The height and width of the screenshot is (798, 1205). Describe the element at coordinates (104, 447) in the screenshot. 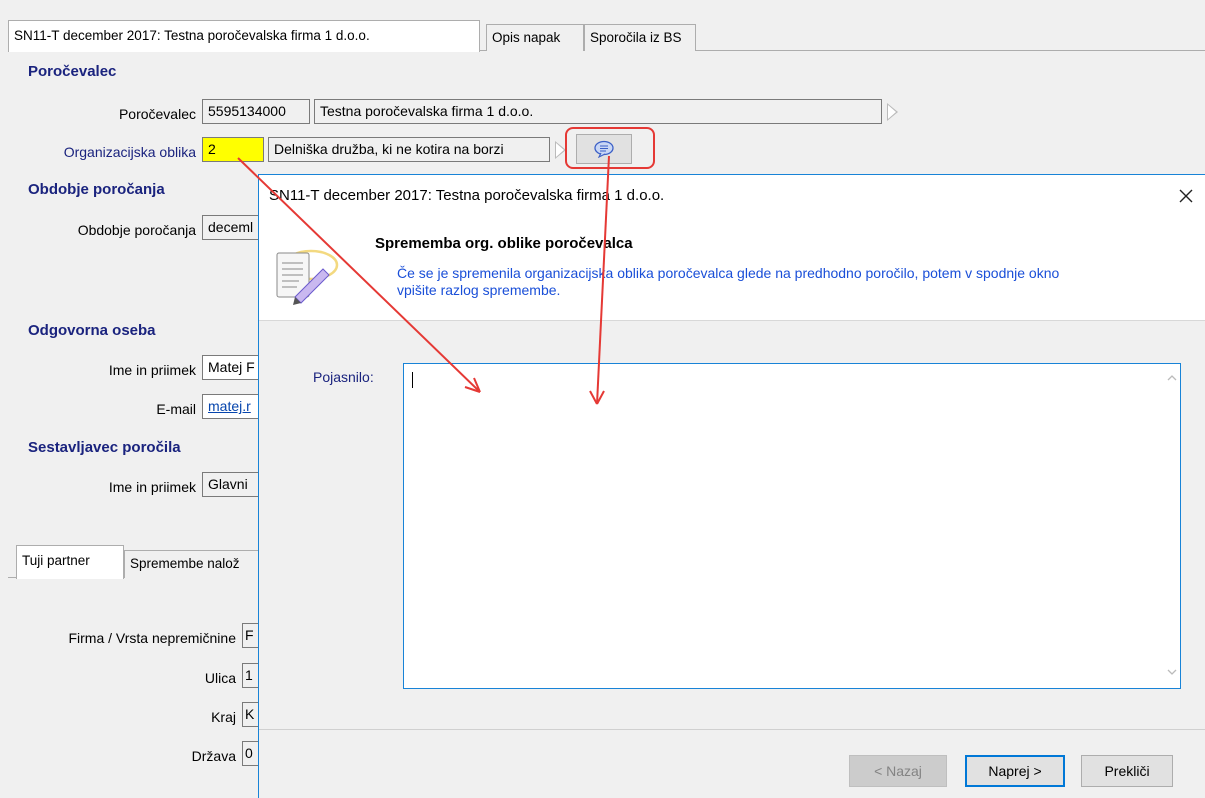

I see `section-heading-sestavljavec: Sestavljavec poročila` at that location.